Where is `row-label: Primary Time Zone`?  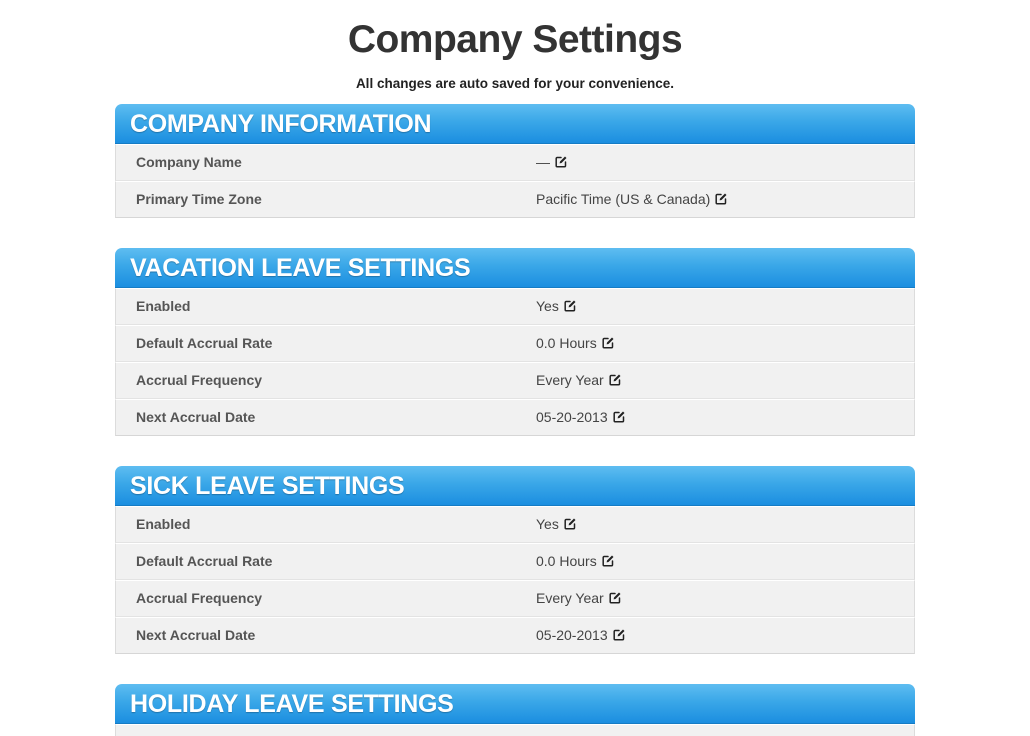
row-label: Primary Time Zone is located at coordinates (199, 199).